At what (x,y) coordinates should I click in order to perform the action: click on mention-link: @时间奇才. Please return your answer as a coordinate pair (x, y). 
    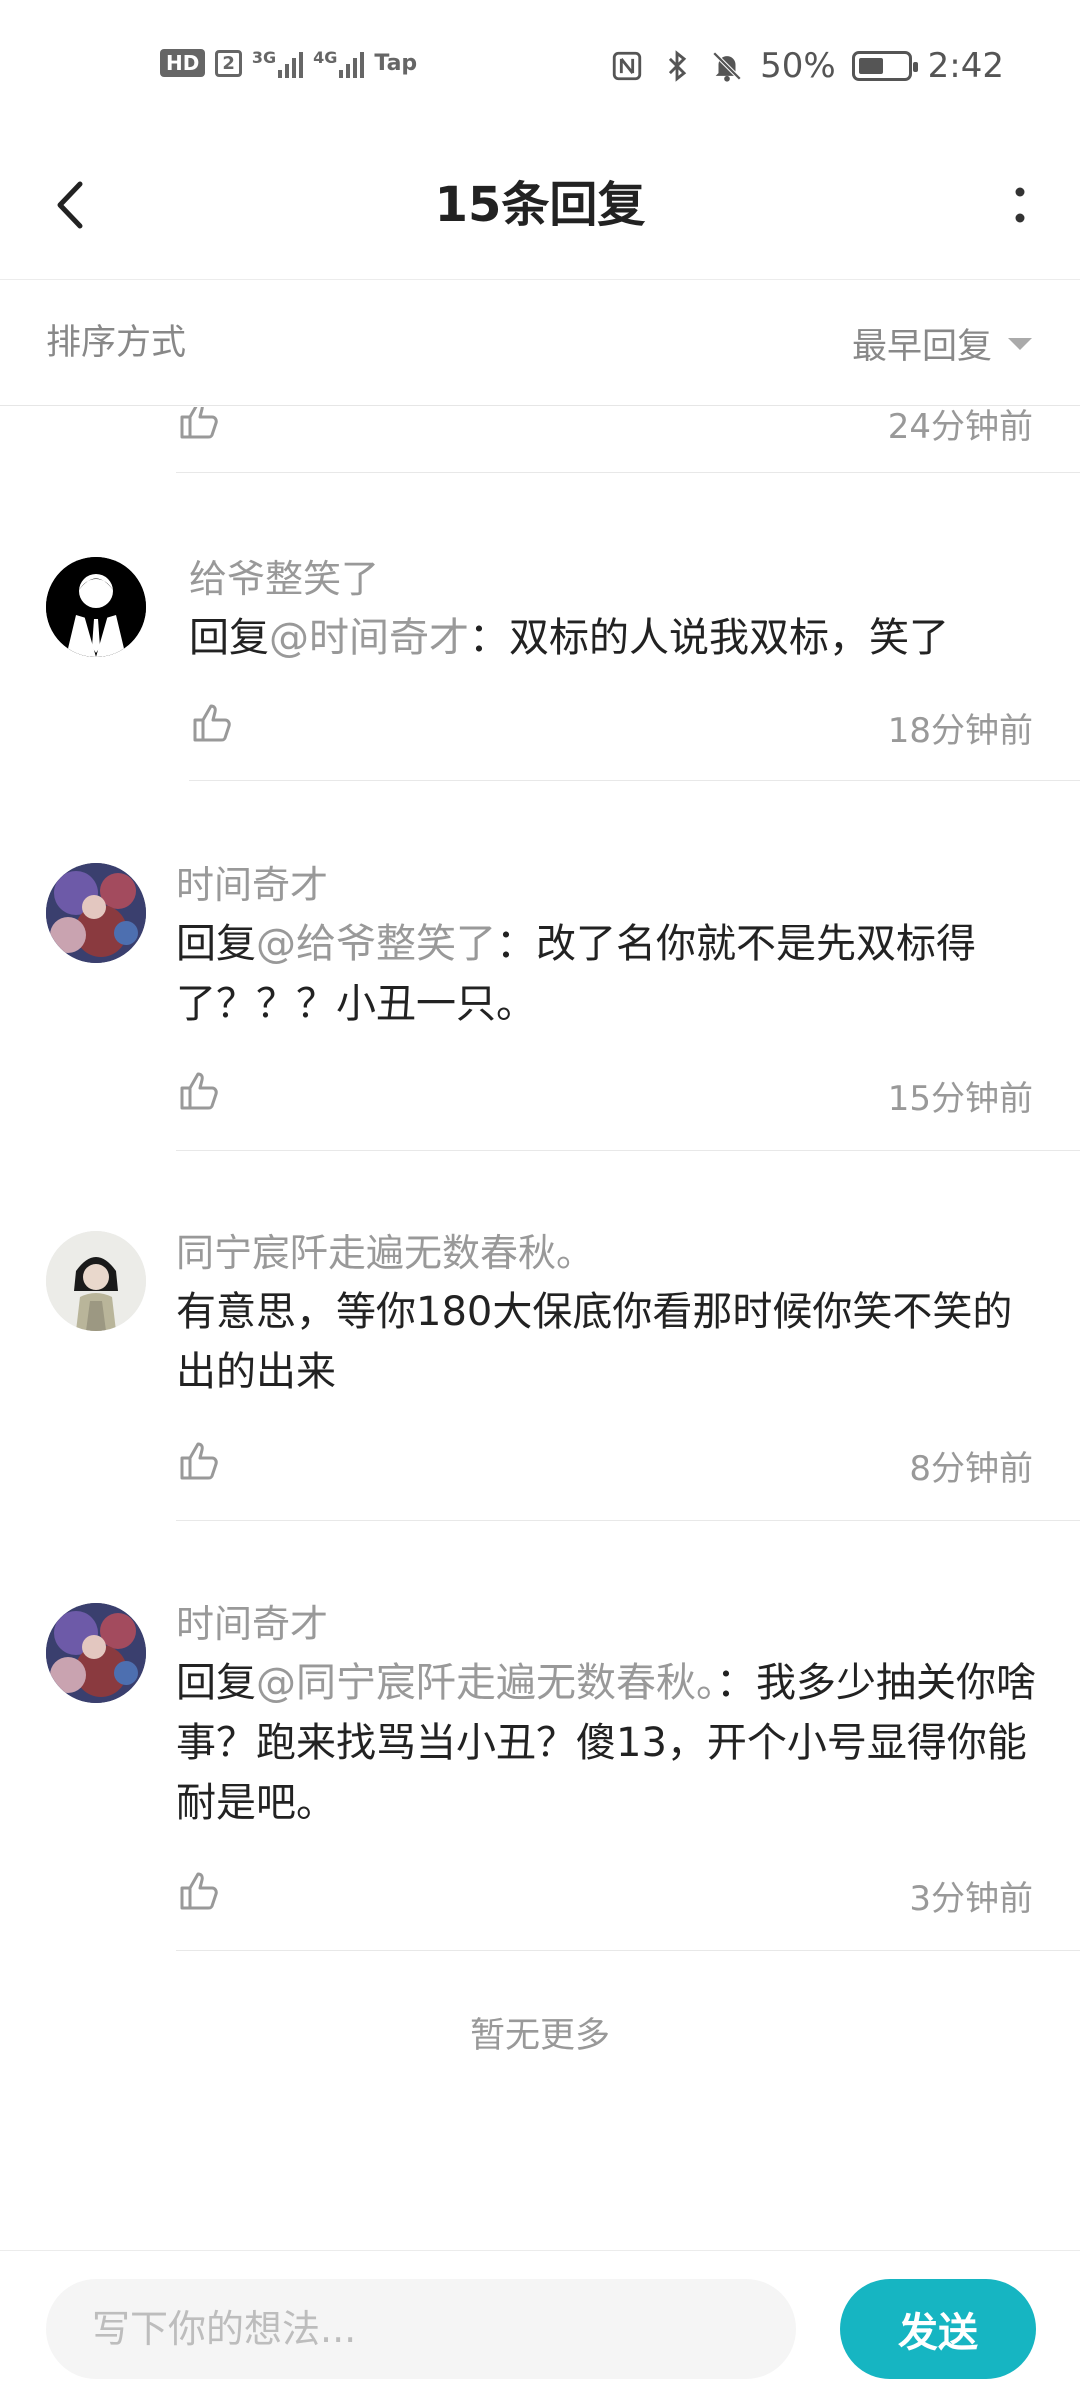
    Looking at the image, I should click on (369, 638).